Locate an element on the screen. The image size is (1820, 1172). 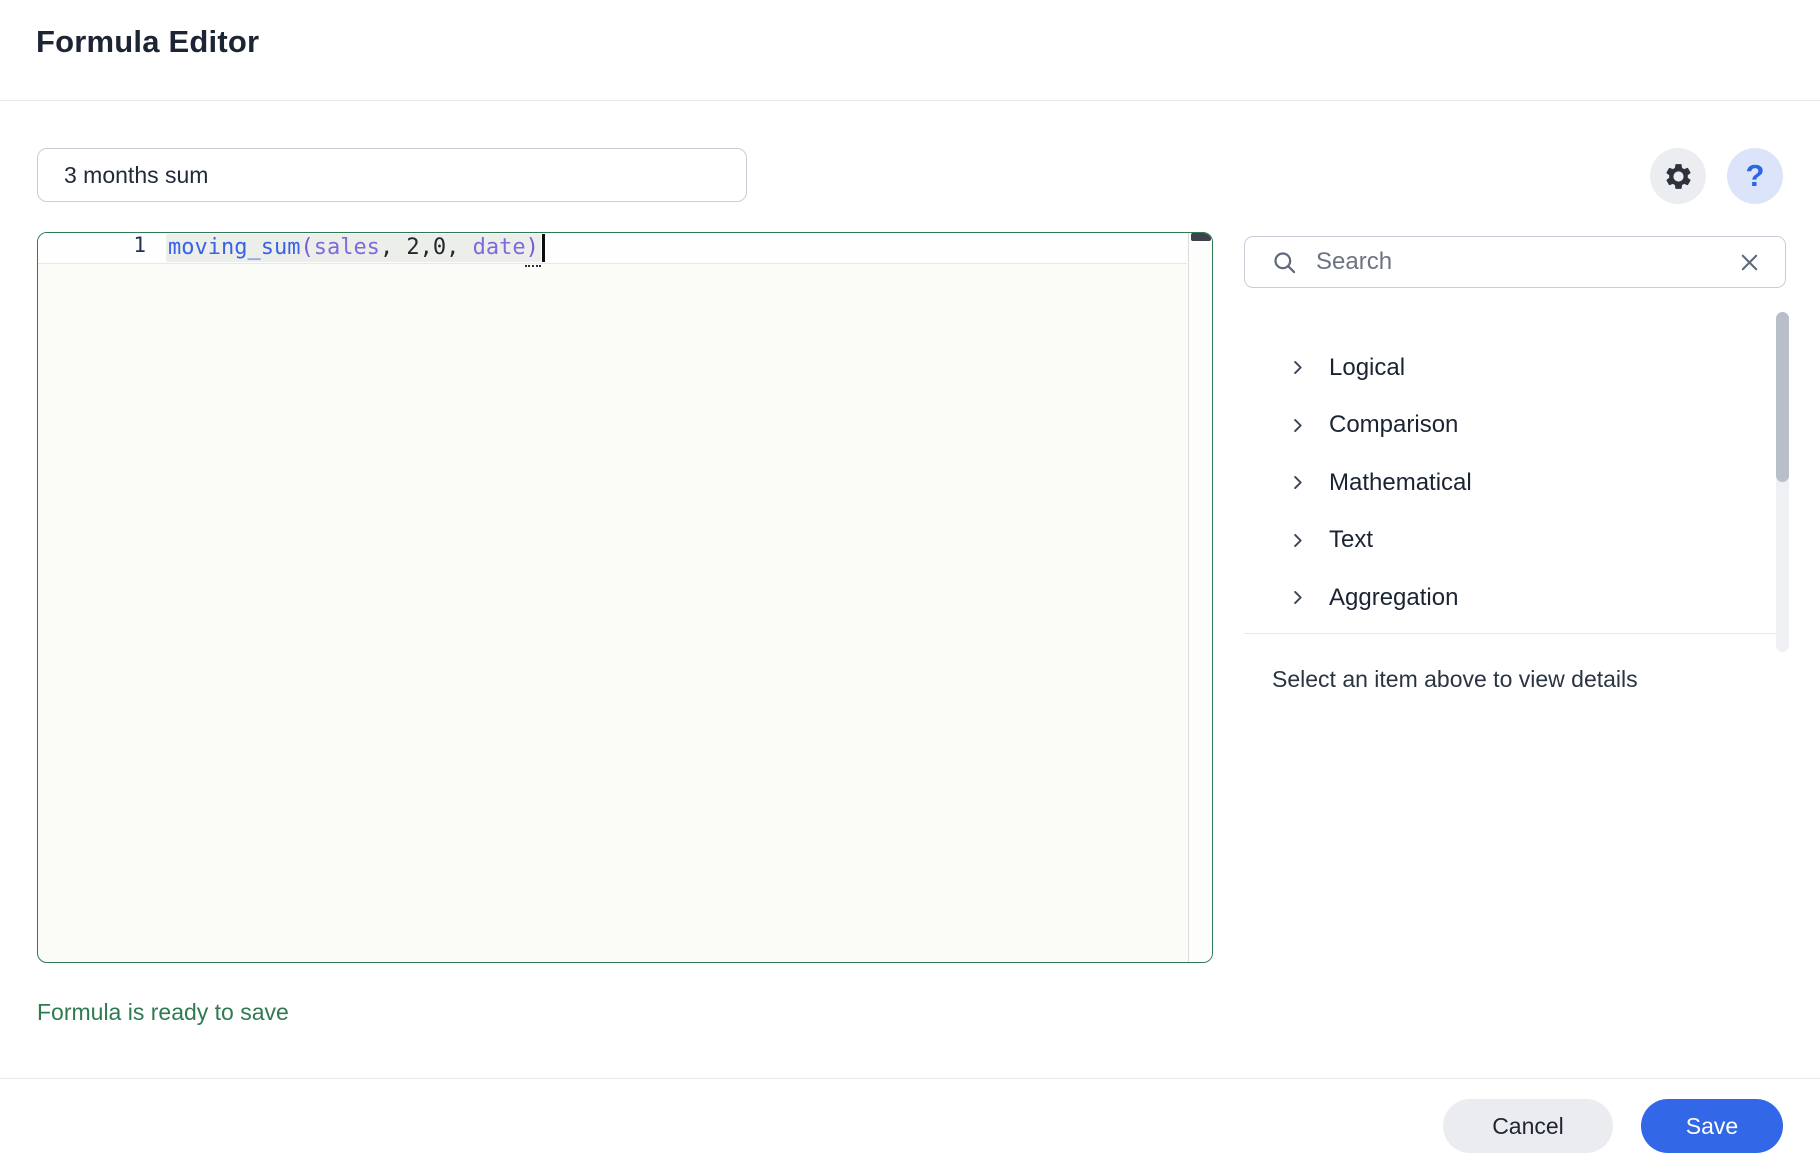
search-input is located at coordinates (1527, 262).